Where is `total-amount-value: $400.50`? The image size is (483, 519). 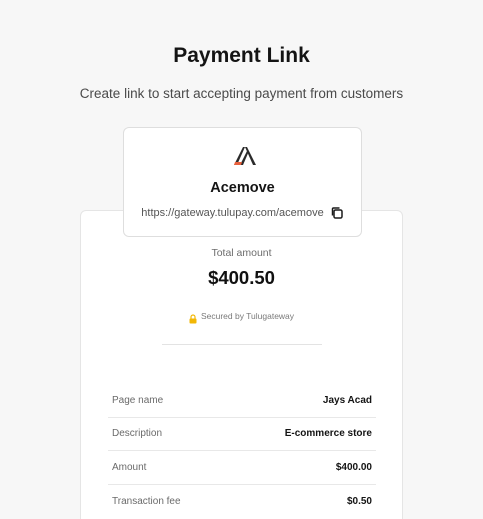
total-amount-value: $400.50 is located at coordinates (241, 277).